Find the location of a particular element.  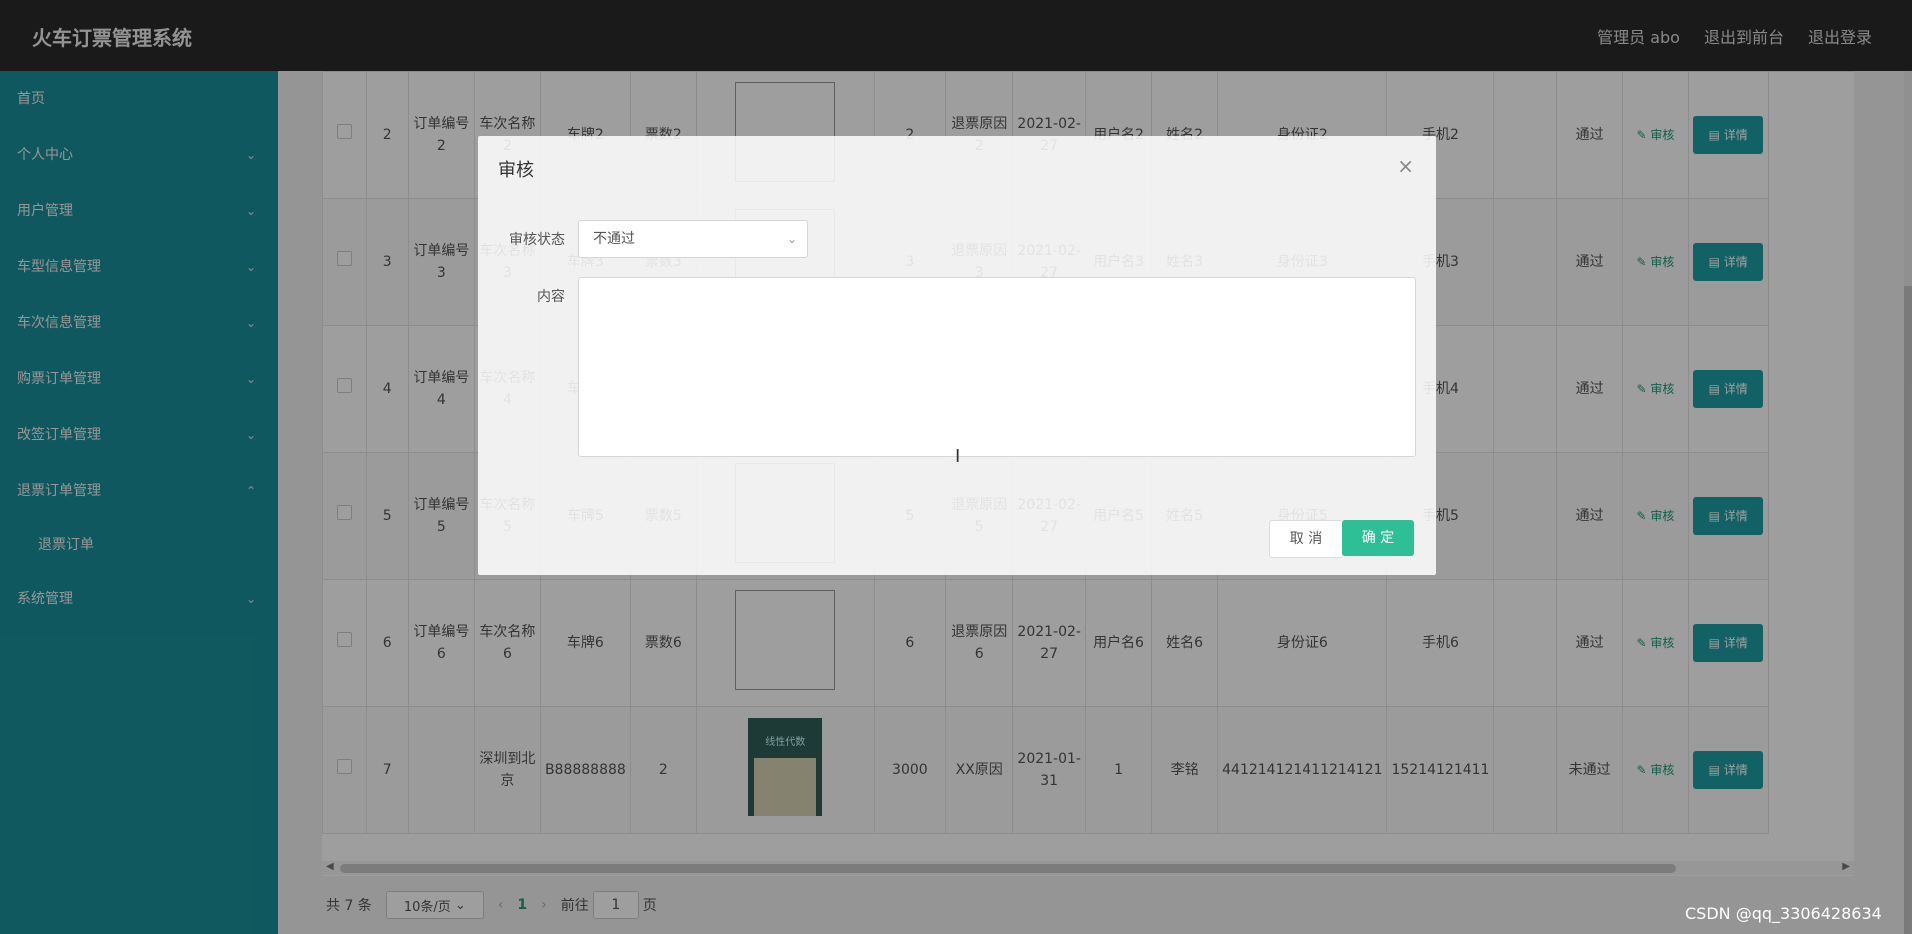

content-label: 内容 is located at coordinates (551, 297).